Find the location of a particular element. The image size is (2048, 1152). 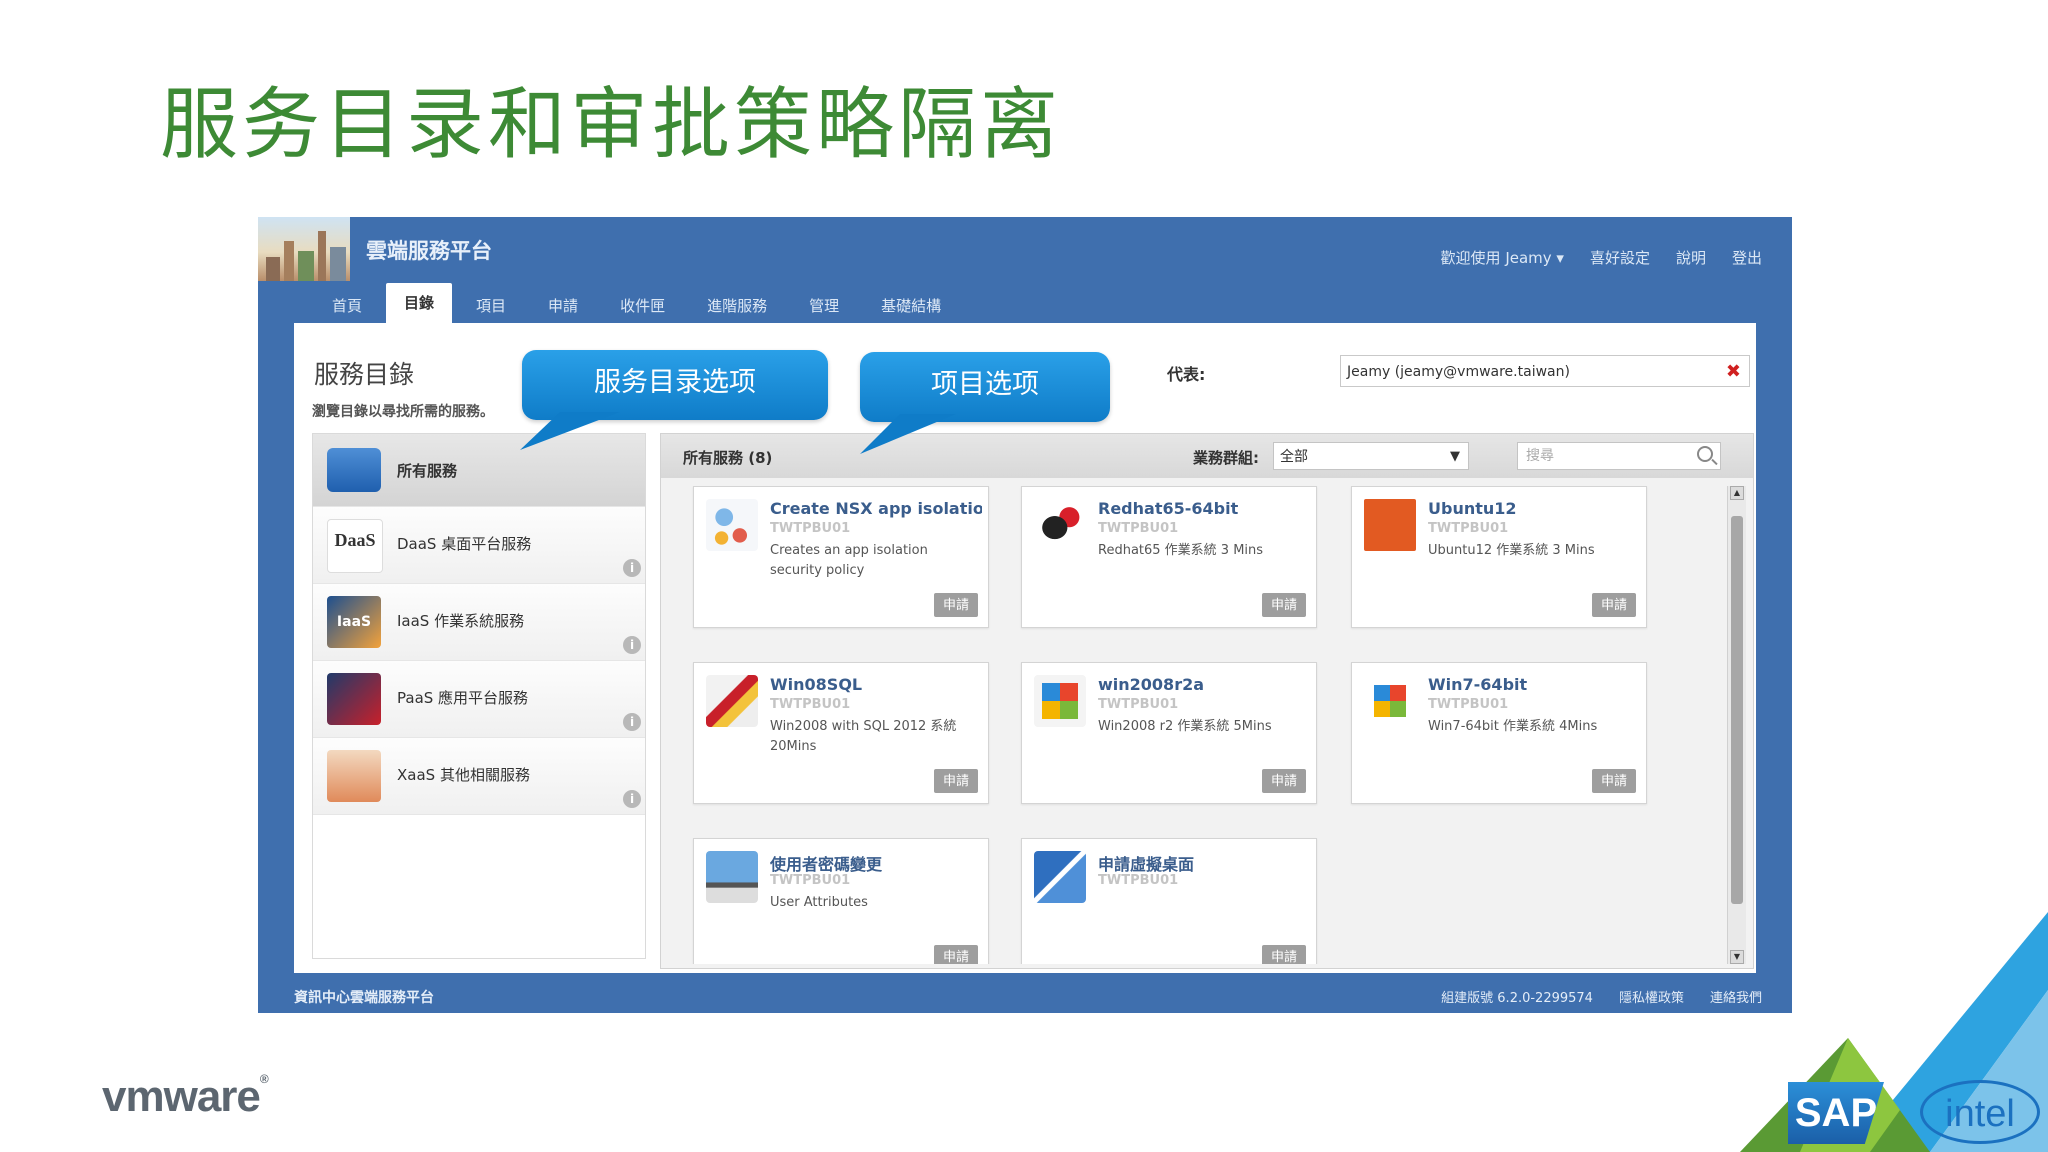

card-desc: Creates an app isolation security policy is located at coordinates (849, 560).